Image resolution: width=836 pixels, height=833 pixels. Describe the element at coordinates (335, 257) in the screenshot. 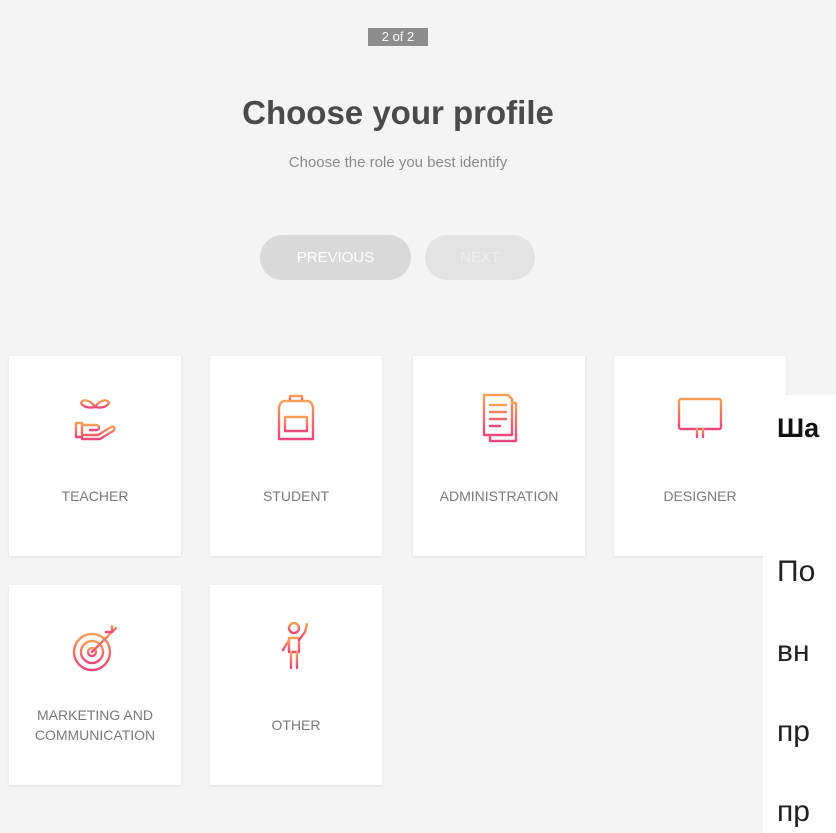

I see `previous-button: PREVIOUS` at that location.